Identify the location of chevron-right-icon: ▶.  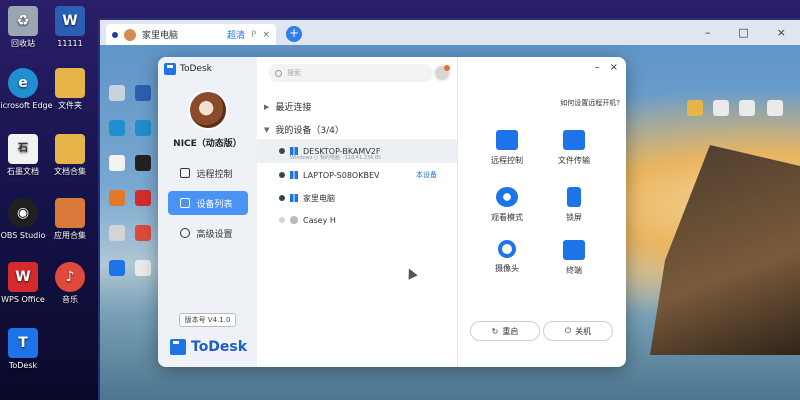
(267, 106).